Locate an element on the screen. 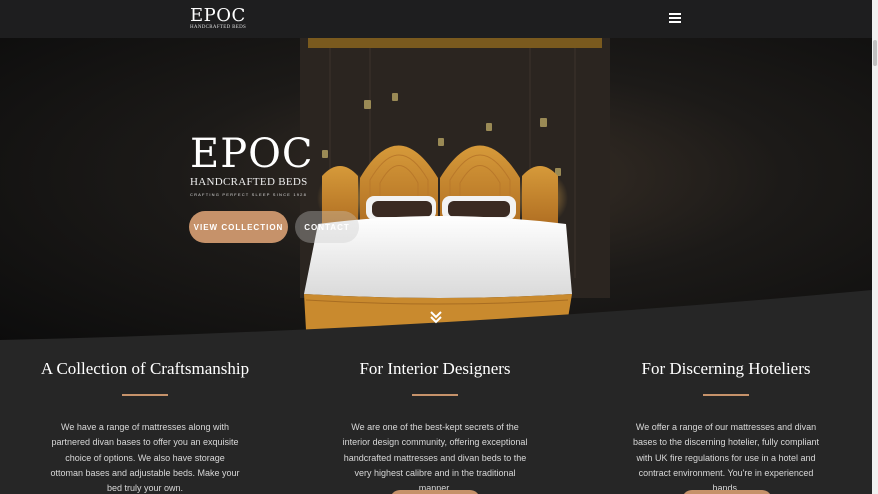 This screenshot has height=494, width=878. site-header: EPOC HANDCRAFTED BEDS is located at coordinates (436, 19).